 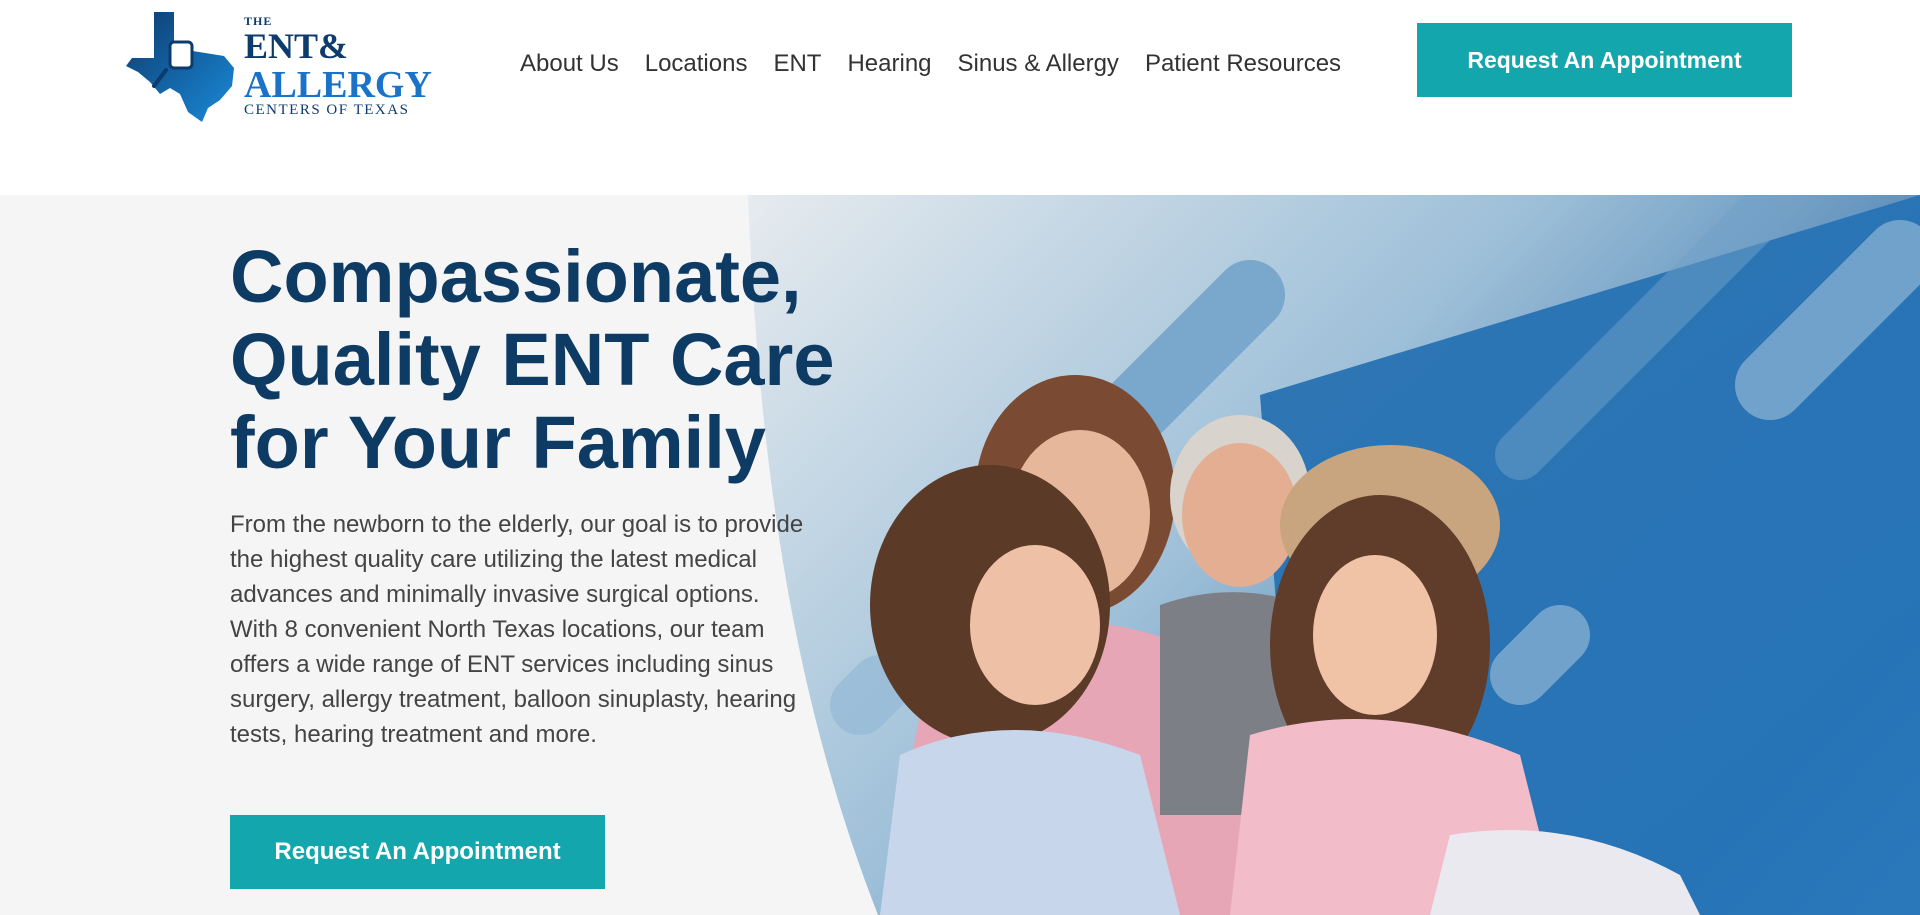 What do you see at coordinates (498, 442) in the screenshot?
I see `hero-headline-line-3: for Your Family` at bounding box center [498, 442].